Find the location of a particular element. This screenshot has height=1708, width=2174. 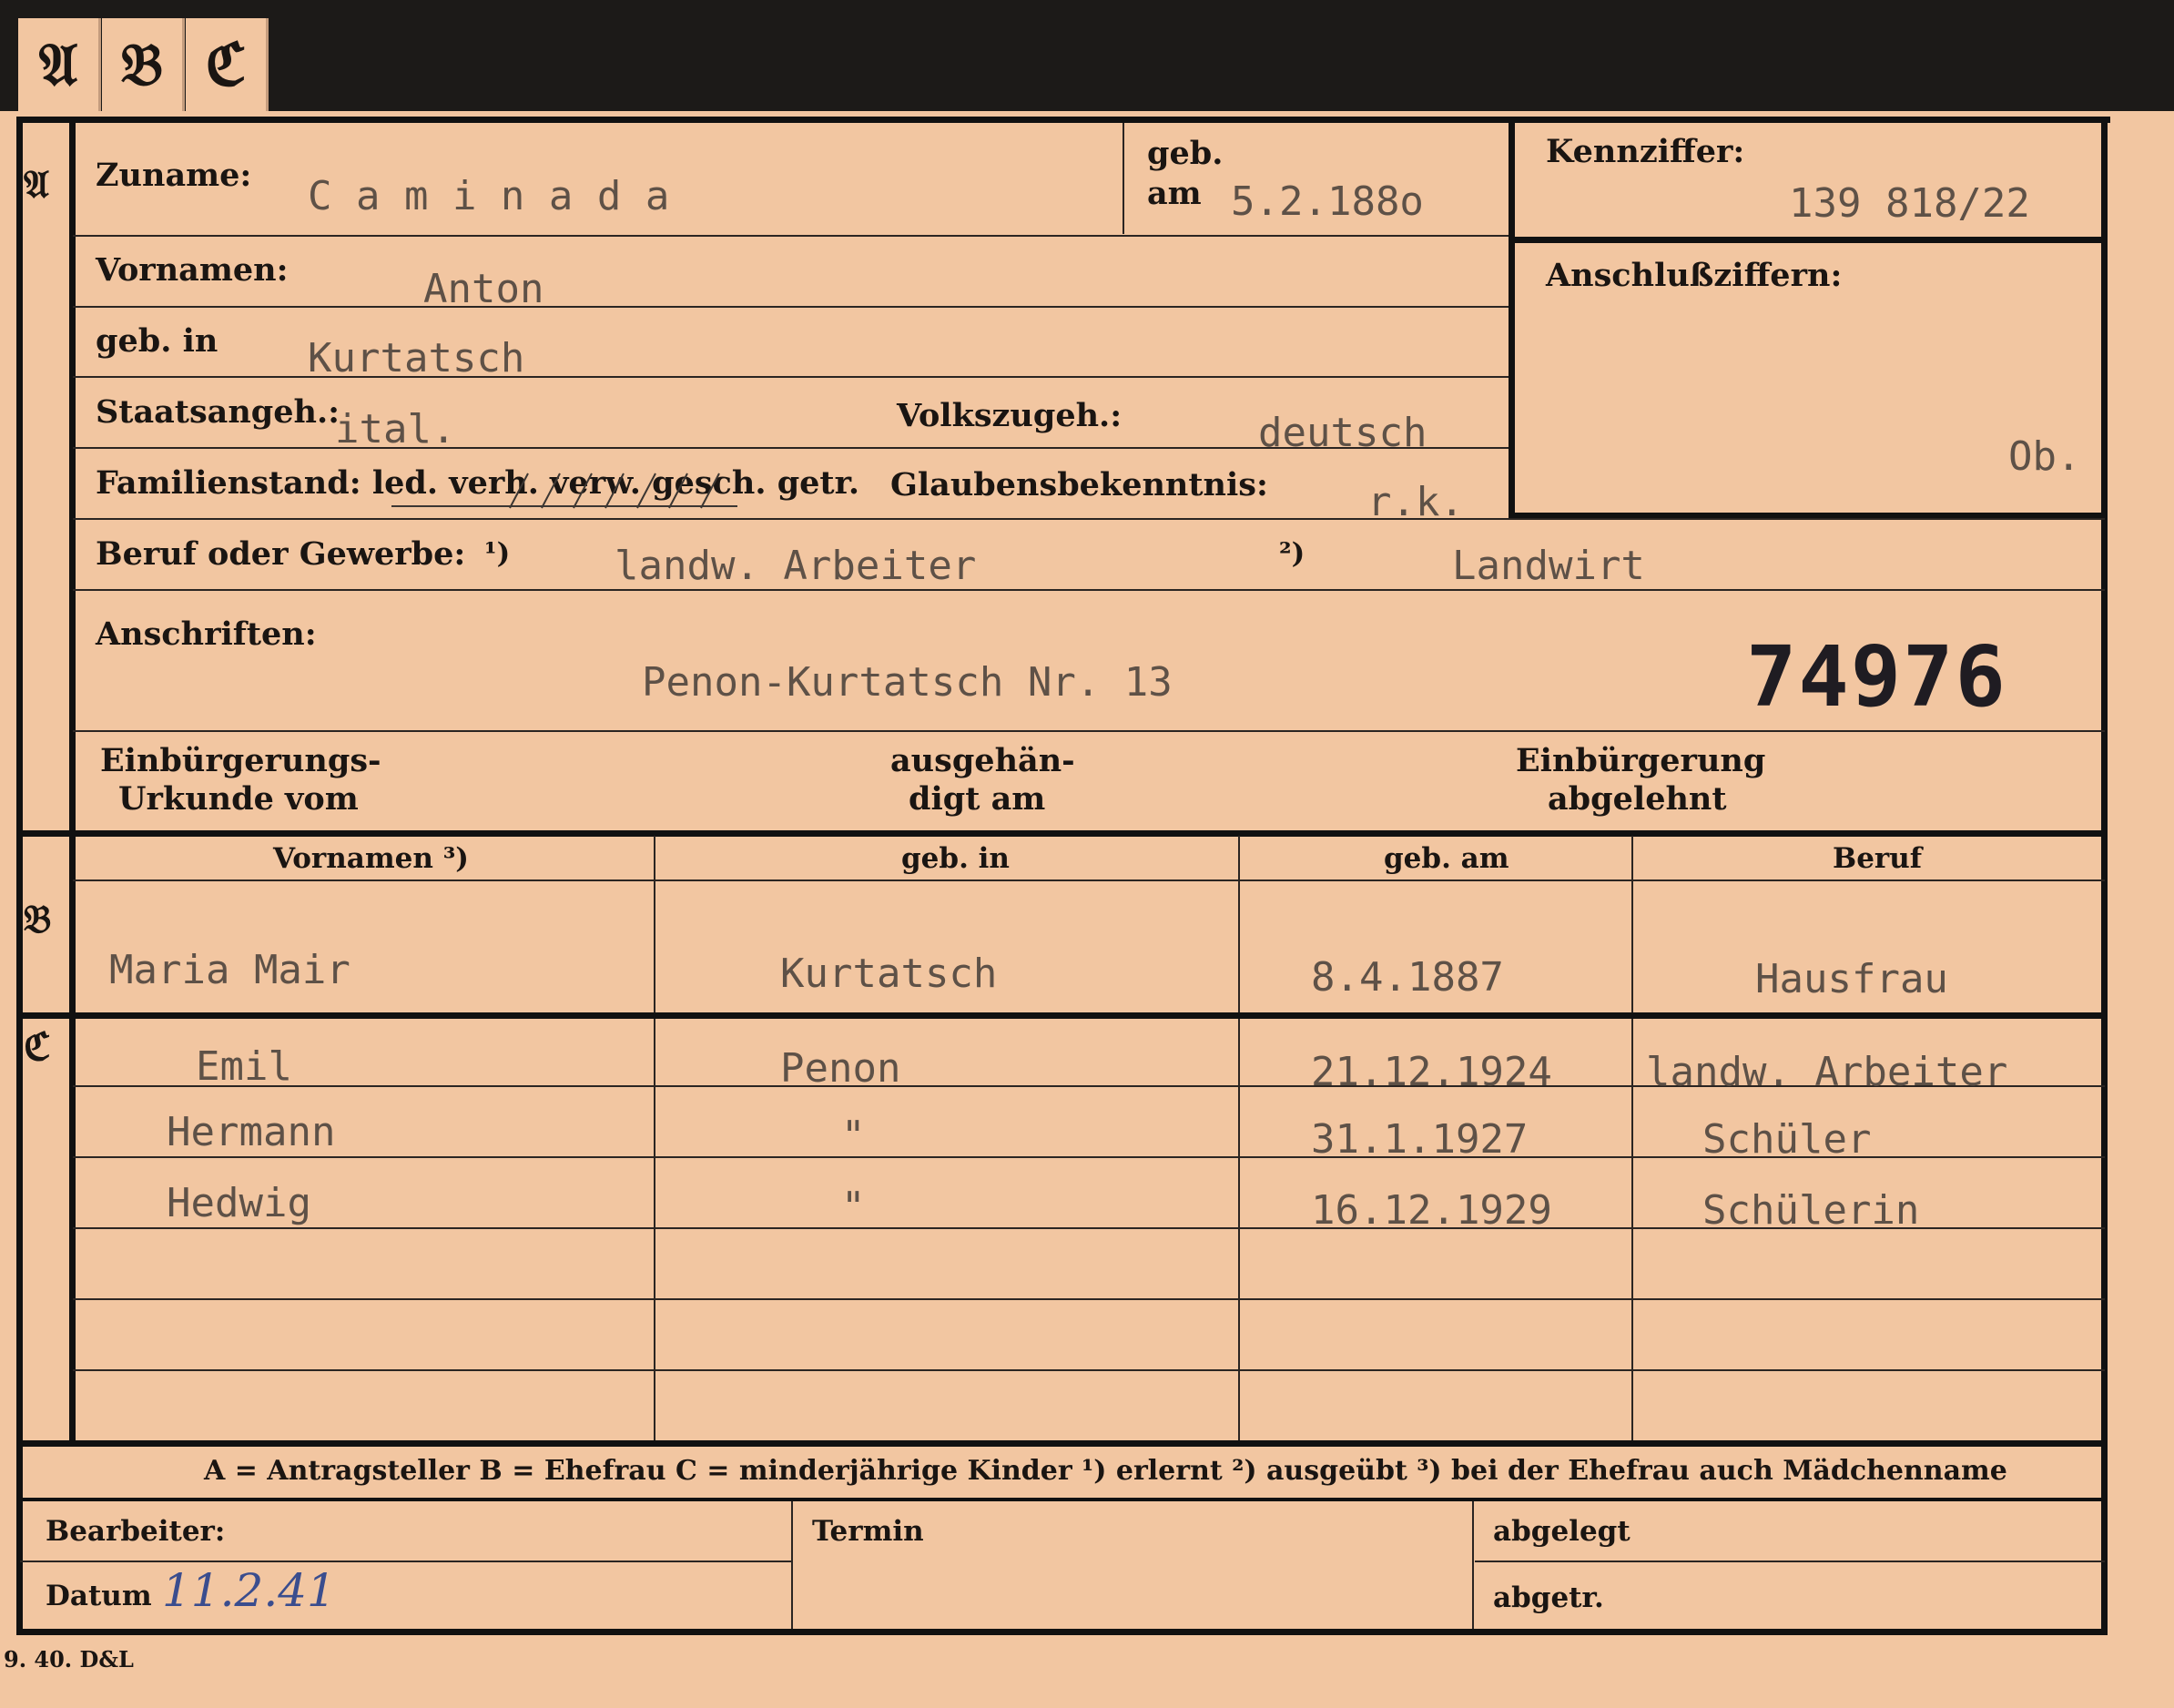

strike-through-marks is located at coordinates (564, 491).